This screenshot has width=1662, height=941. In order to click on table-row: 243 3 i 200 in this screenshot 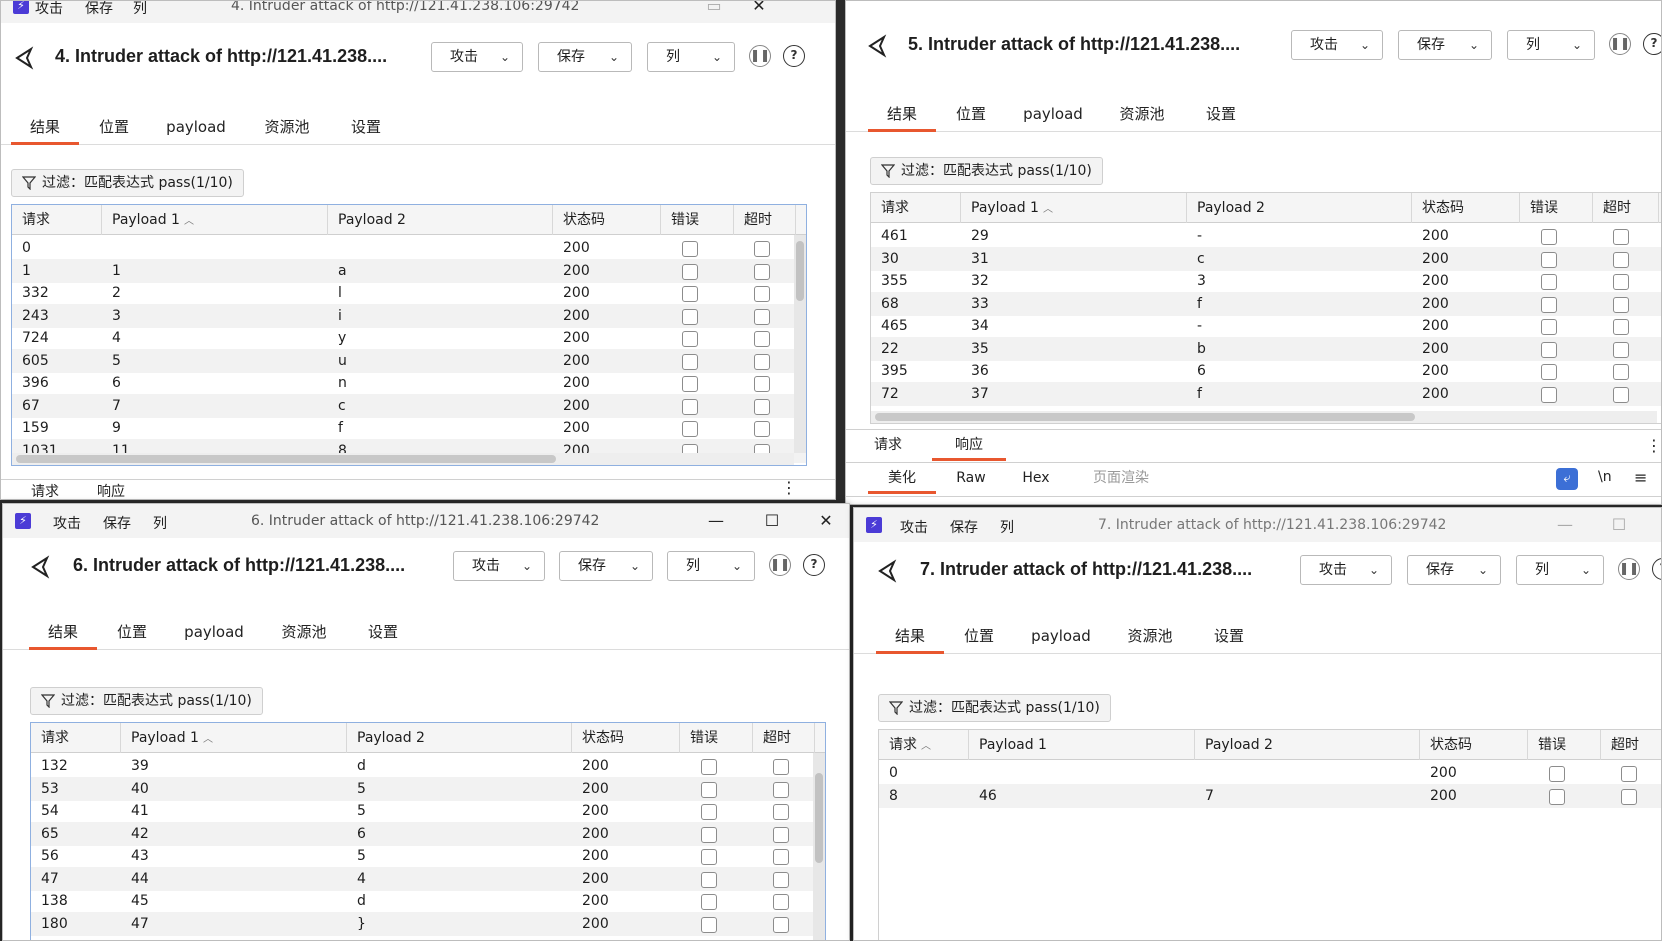, I will do `click(409, 315)`.